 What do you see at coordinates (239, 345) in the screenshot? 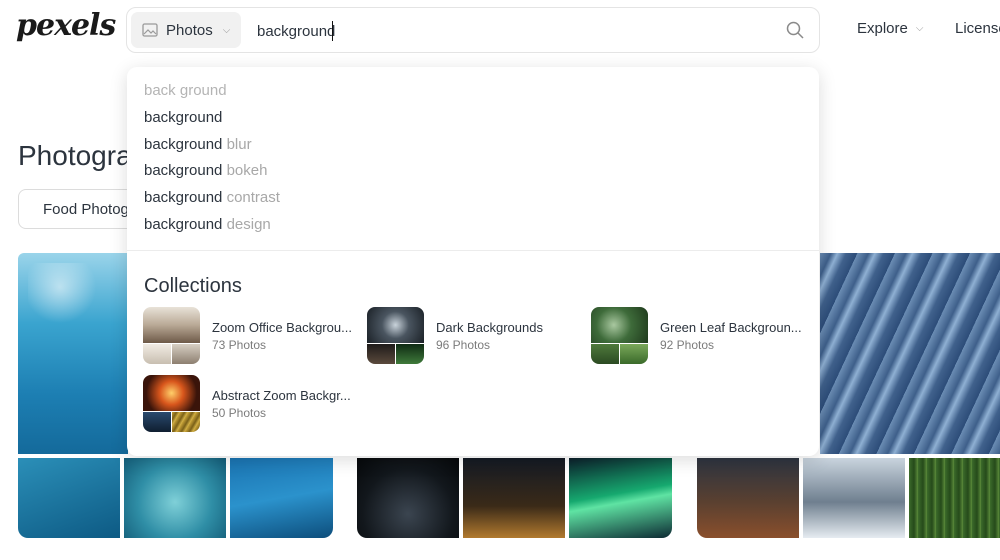
I see `collection-count: 73 Photos` at bounding box center [239, 345].